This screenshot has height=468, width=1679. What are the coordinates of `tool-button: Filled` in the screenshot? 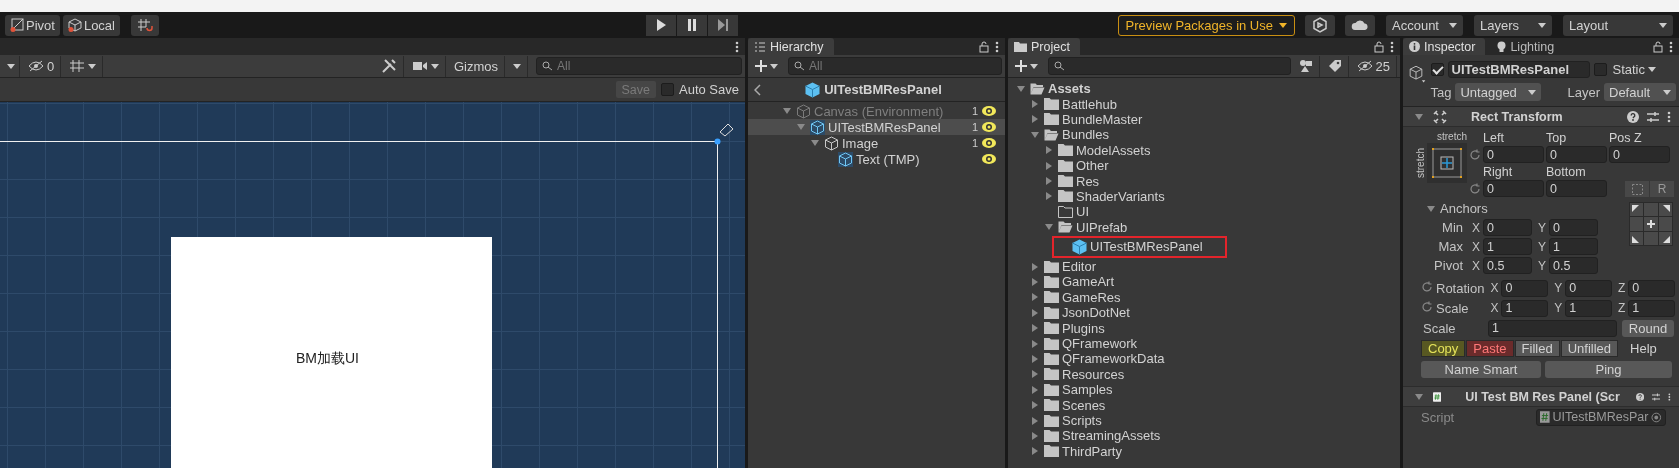 It's located at (1537, 348).